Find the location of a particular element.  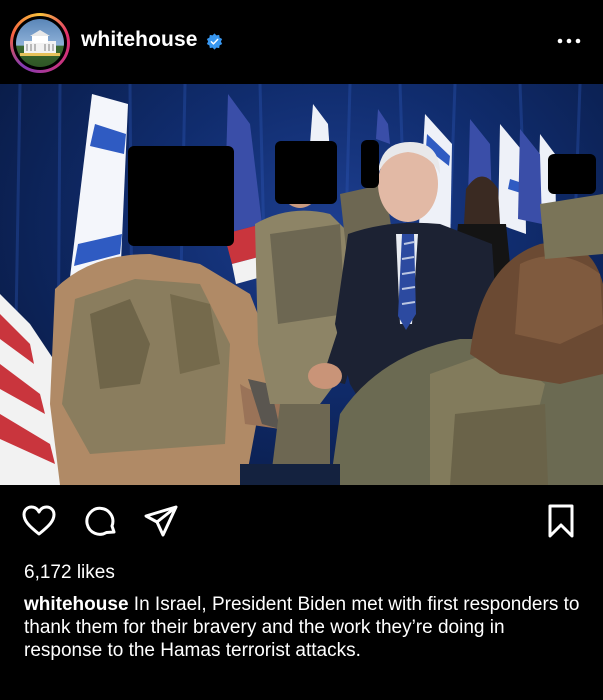

more-options-icon is located at coordinates (569, 38).